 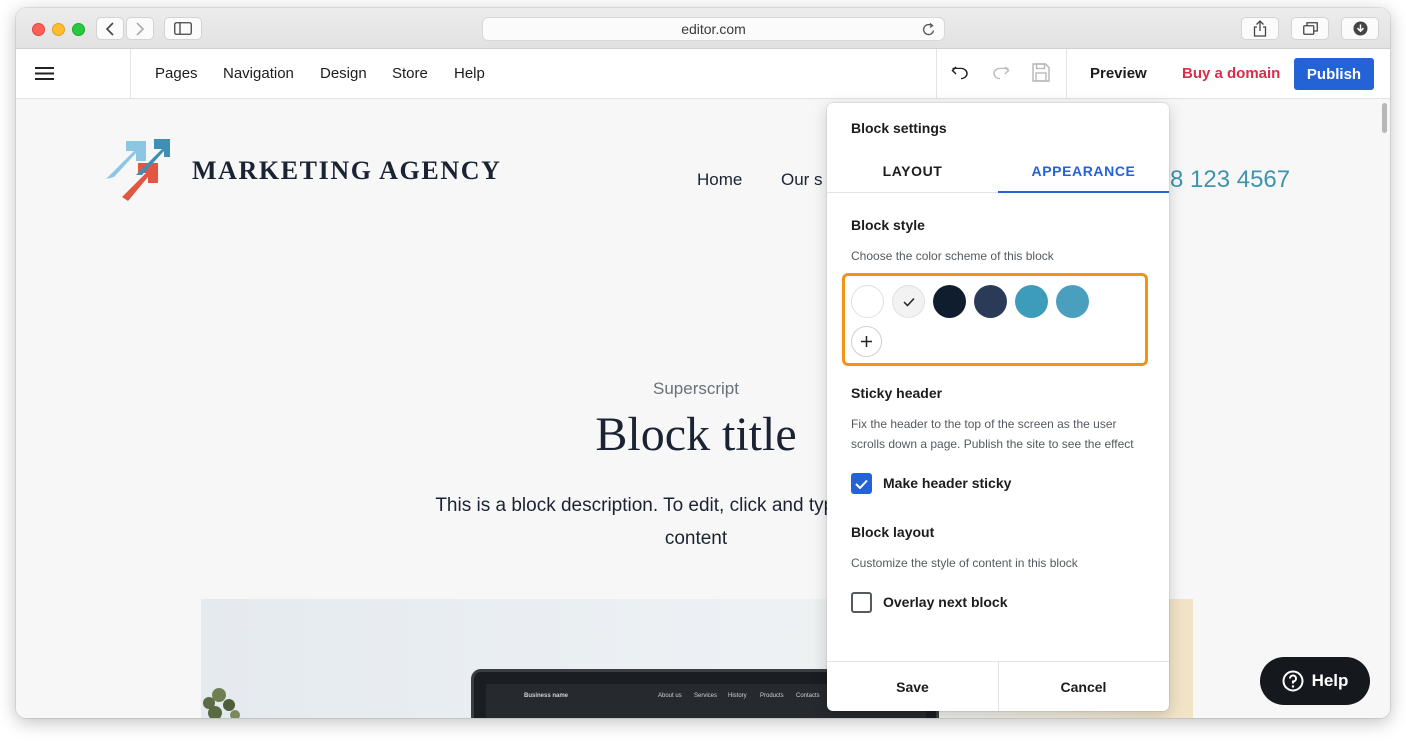 I want to click on reload-icon, so click(x=929, y=29).